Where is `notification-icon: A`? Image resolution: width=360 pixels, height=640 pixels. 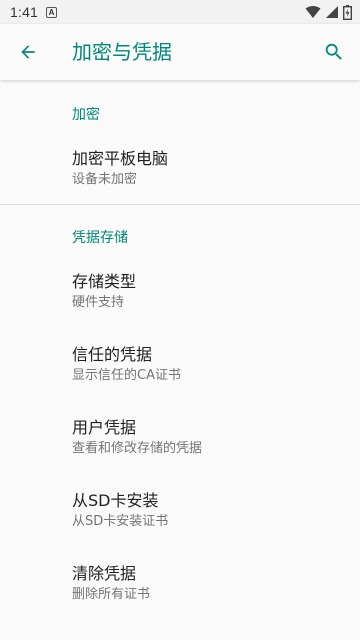
notification-icon: A is located at coordinates (52, 12).